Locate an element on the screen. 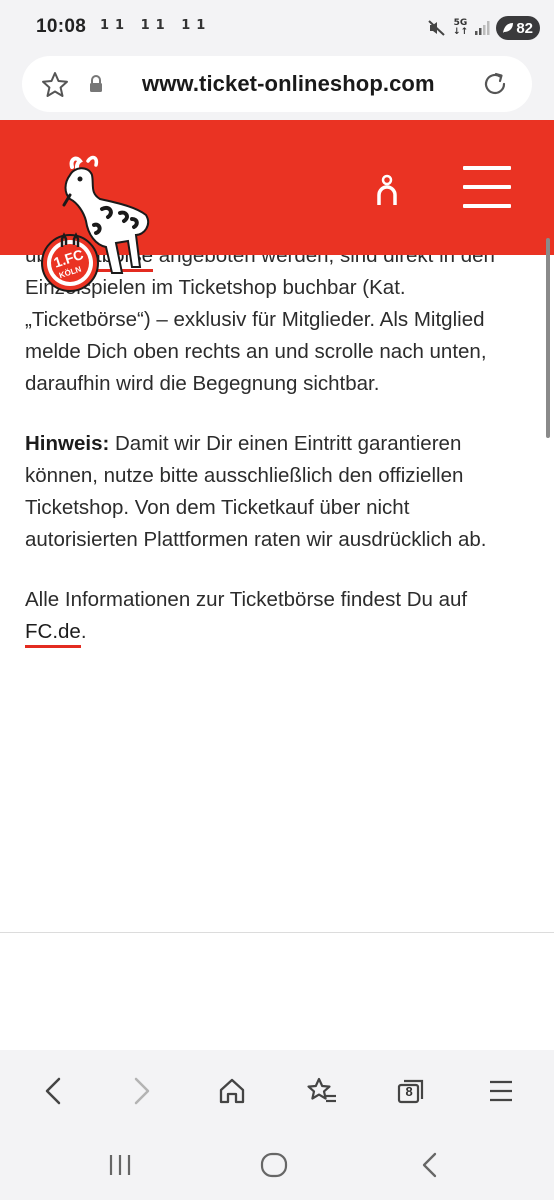  more-menu-icon is located at coordinates (501, 1091).